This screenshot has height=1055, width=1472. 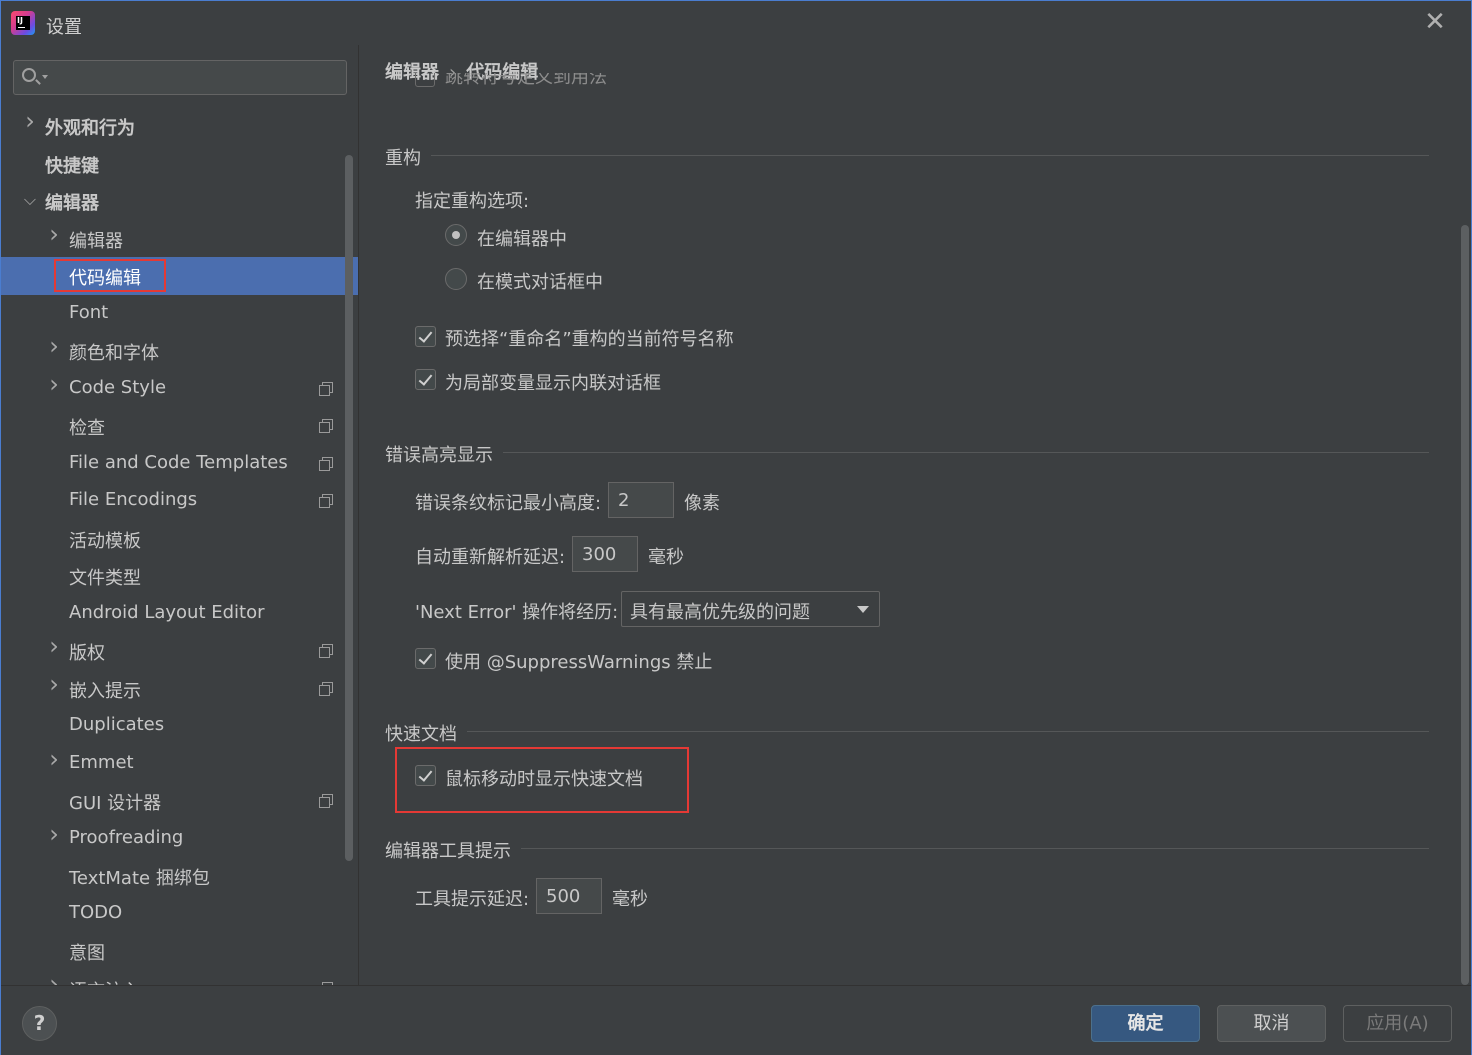 I want to click on settings-search, so click(x=180, y=77).